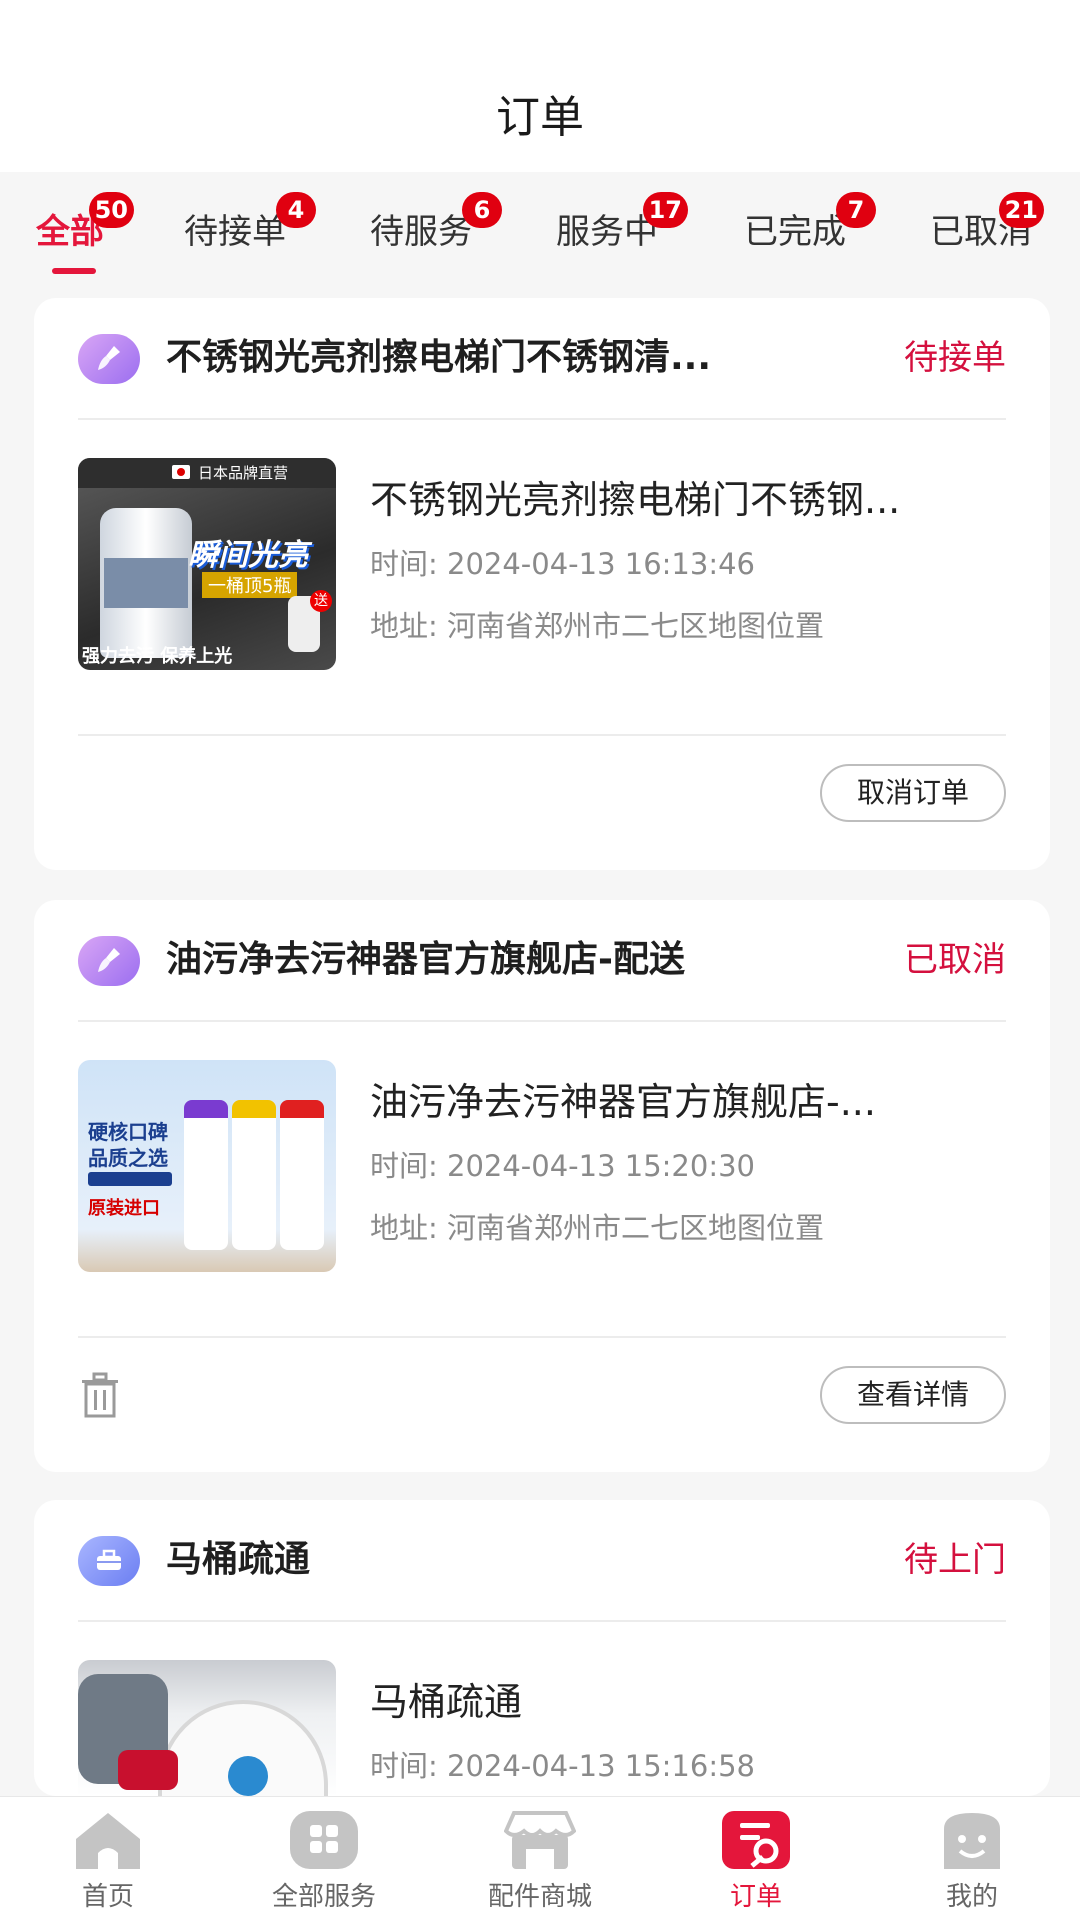  I want to click on order-status: 待接单, so click(955, 358).